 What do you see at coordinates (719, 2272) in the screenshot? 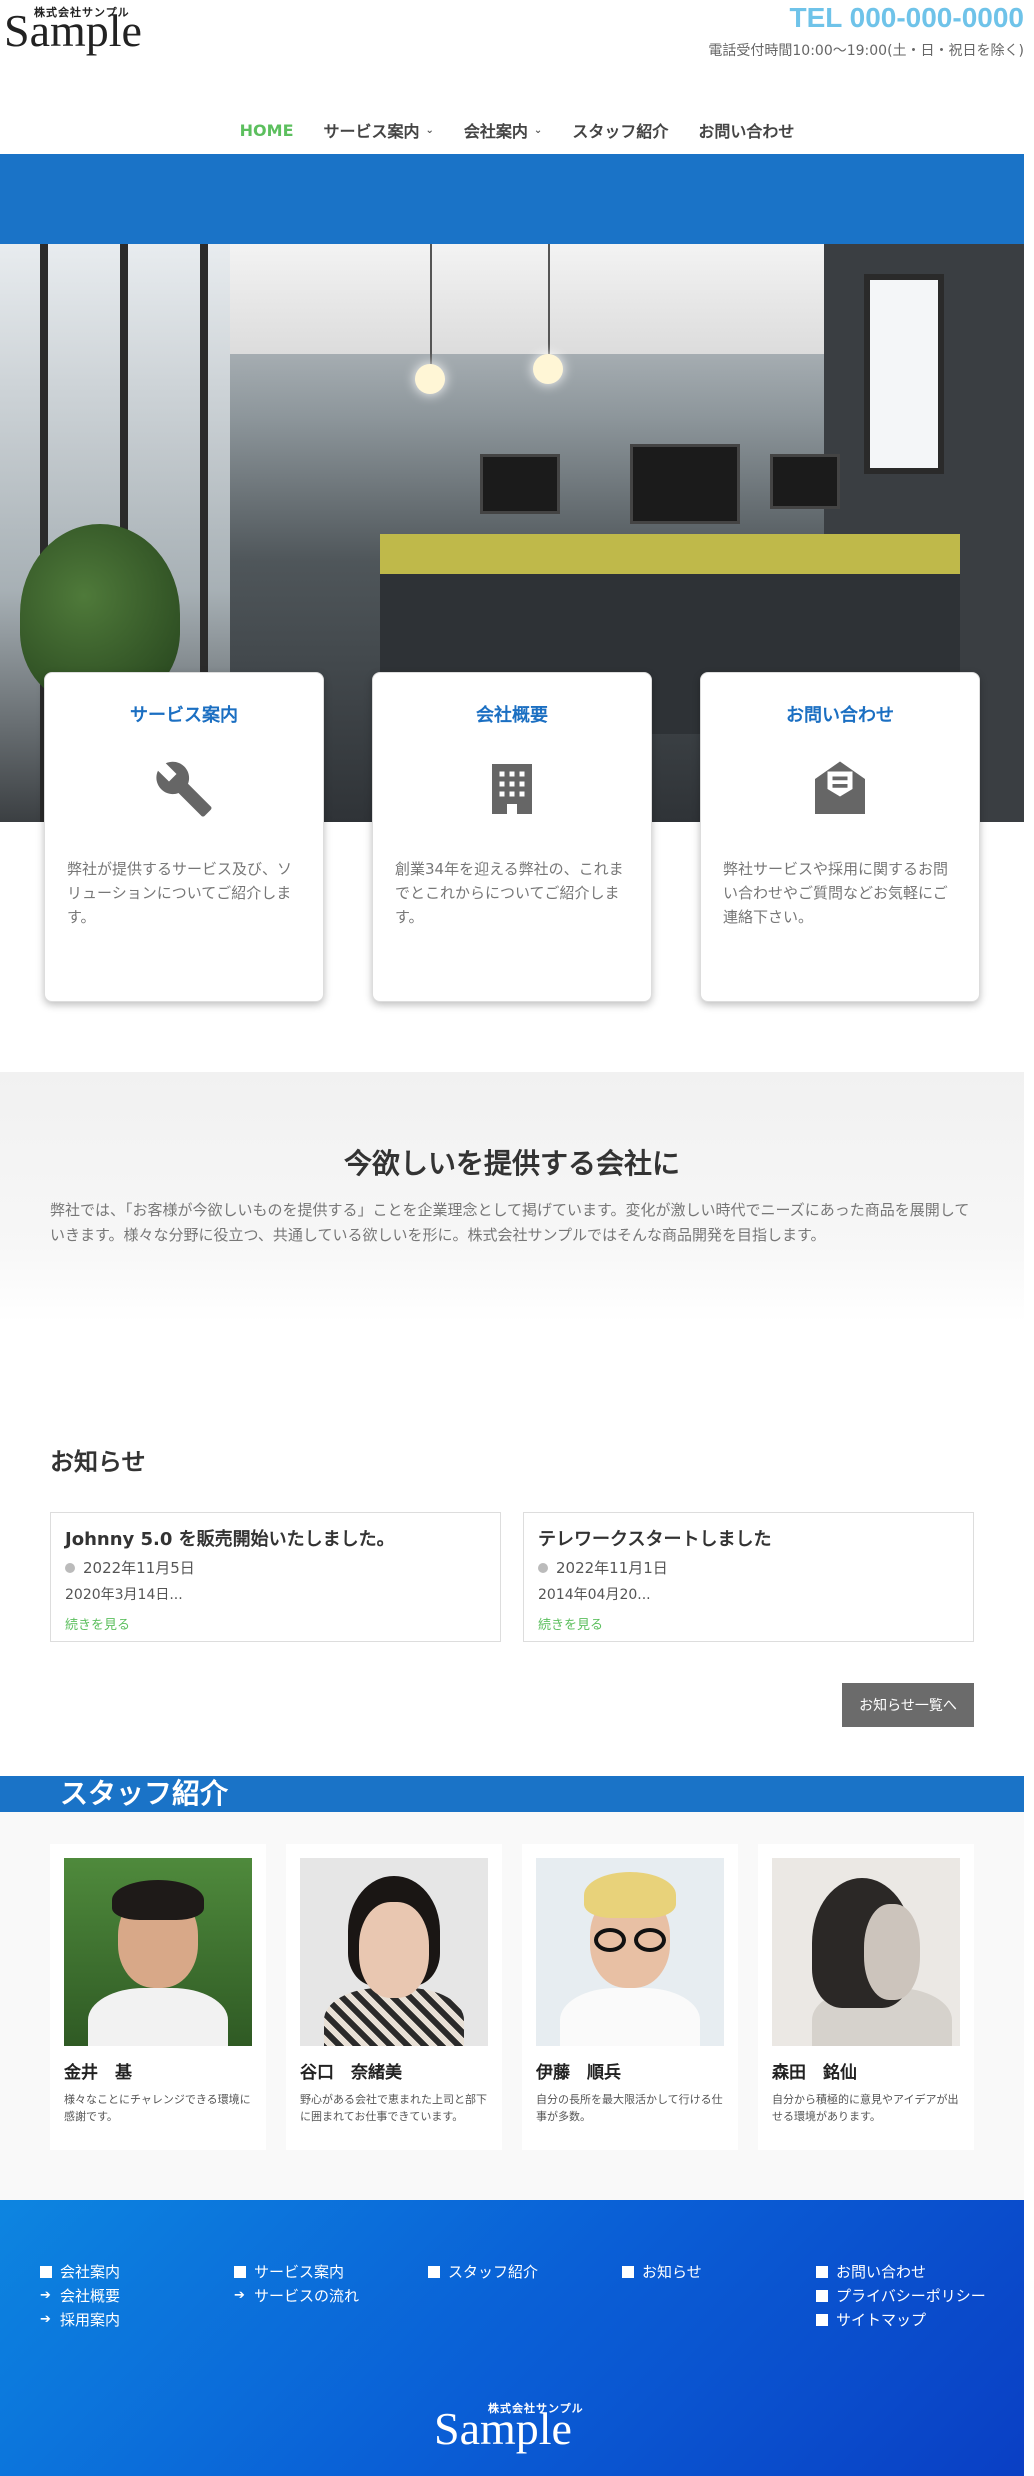
I see `footer-link: お知らせ` at bounding box center [719, 2272].